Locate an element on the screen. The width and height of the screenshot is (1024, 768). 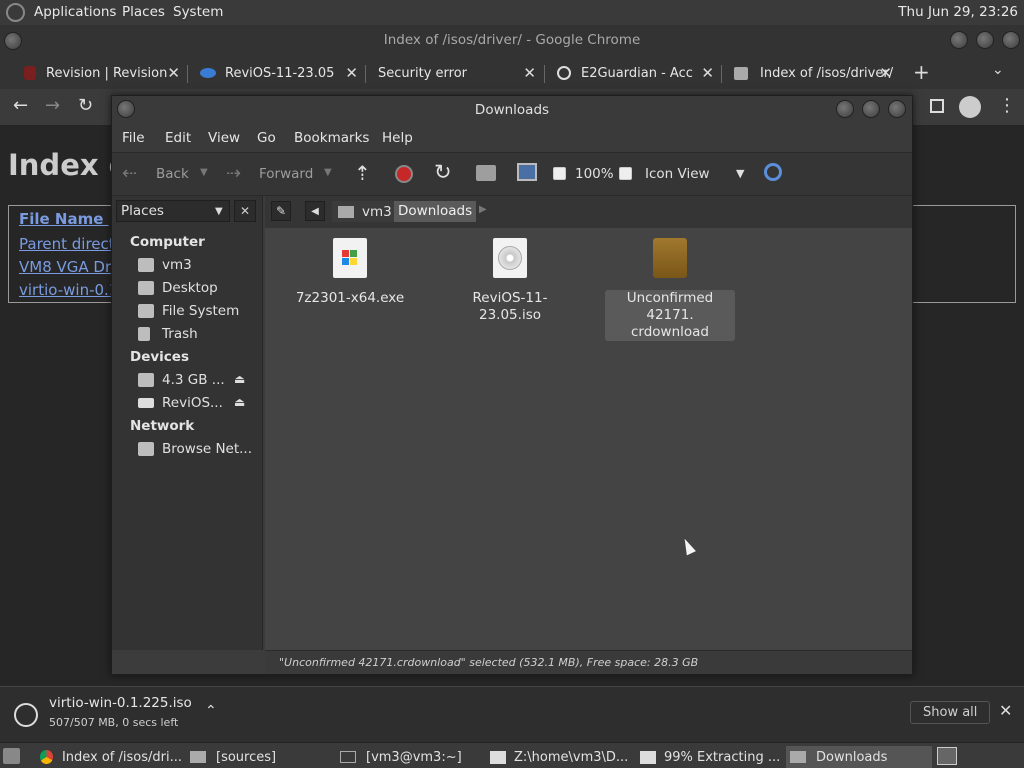
path-segment-downloads: Downloads is located at coordinates (435, 211).